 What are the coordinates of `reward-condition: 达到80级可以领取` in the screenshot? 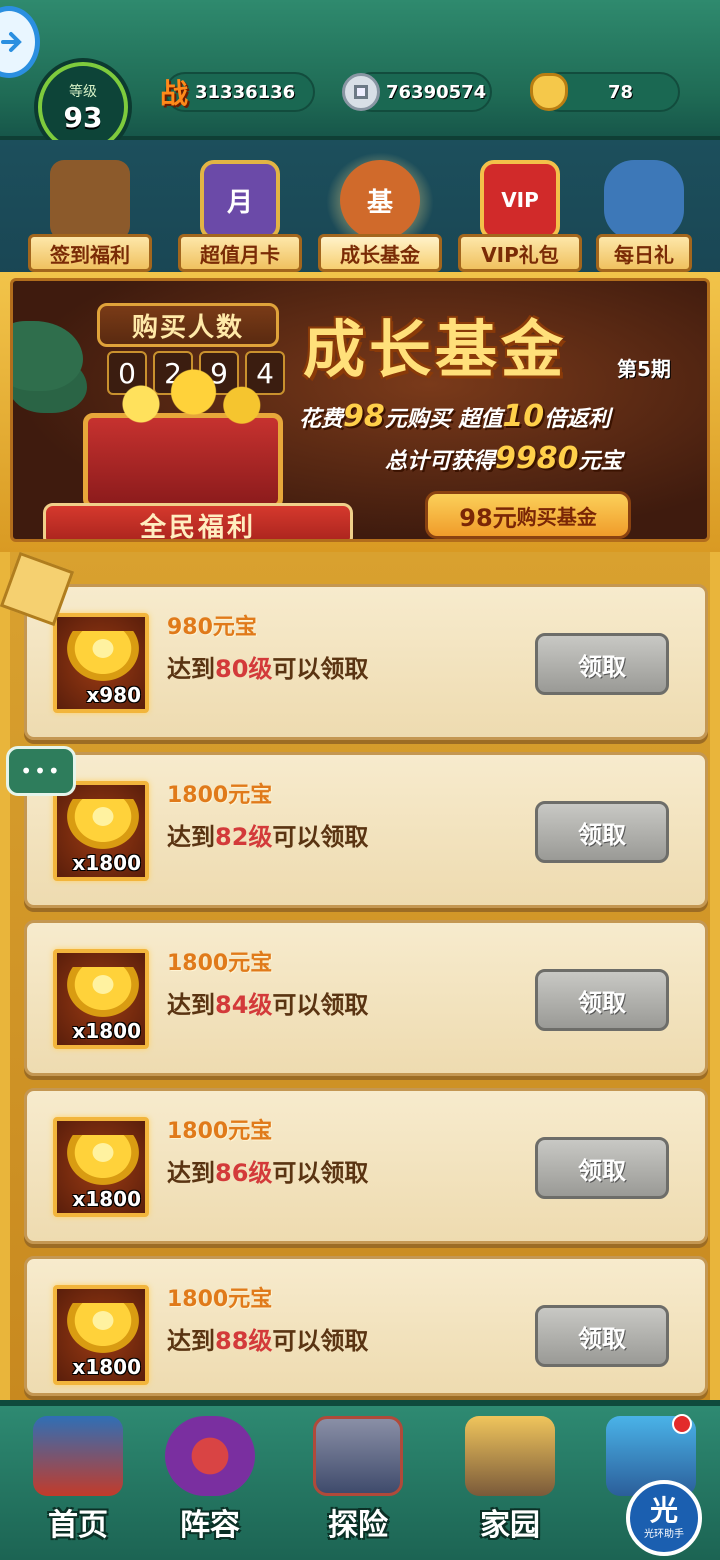 It's located at (267, 666).